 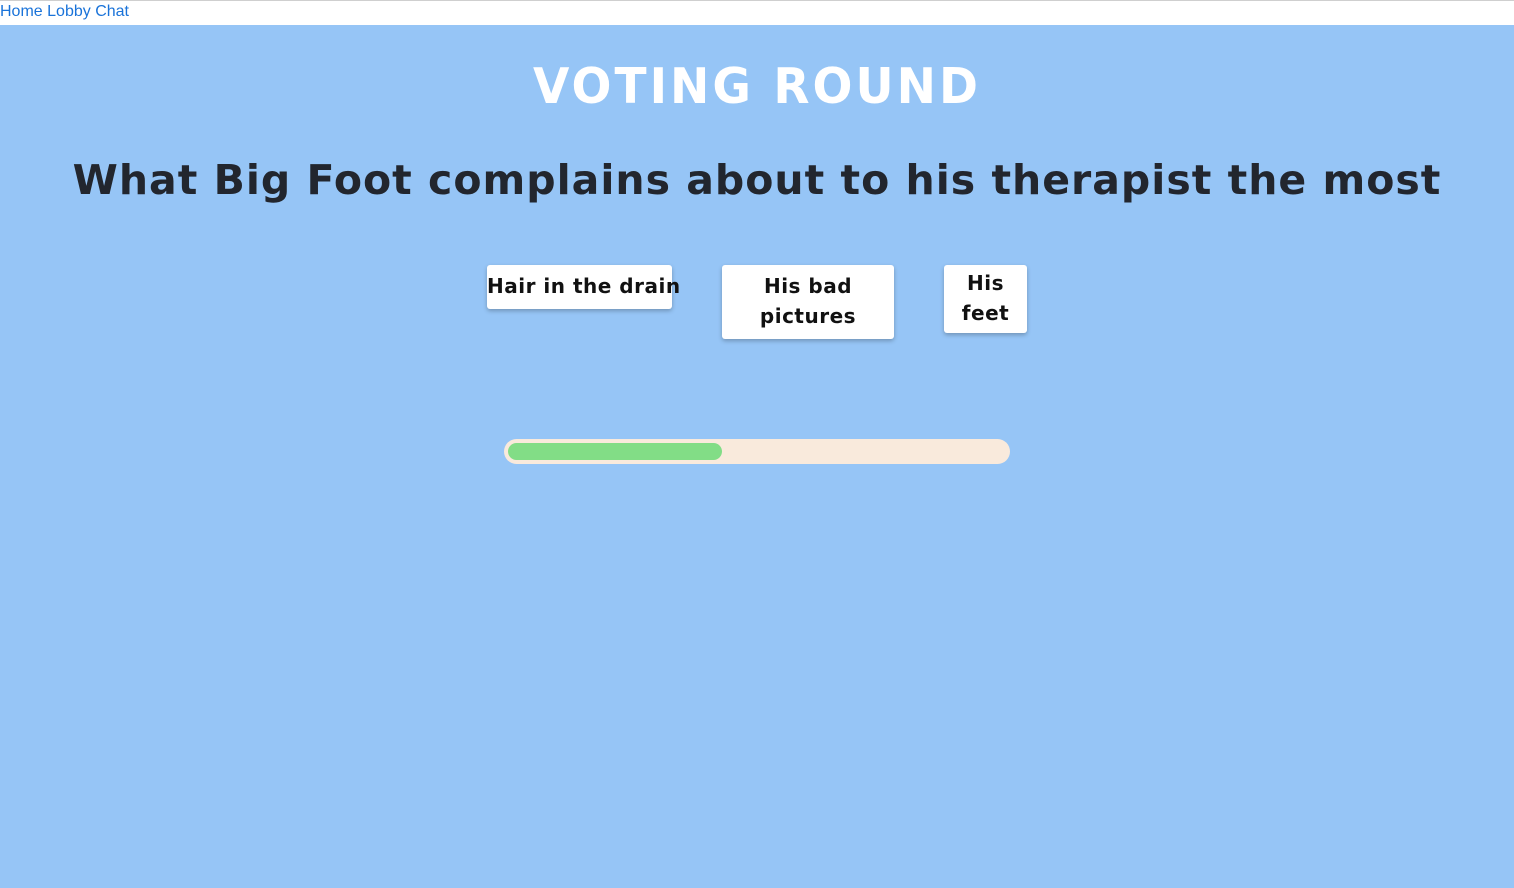 I want to click on nav-link-lobby: Lobby, so click(x=69, y=11).